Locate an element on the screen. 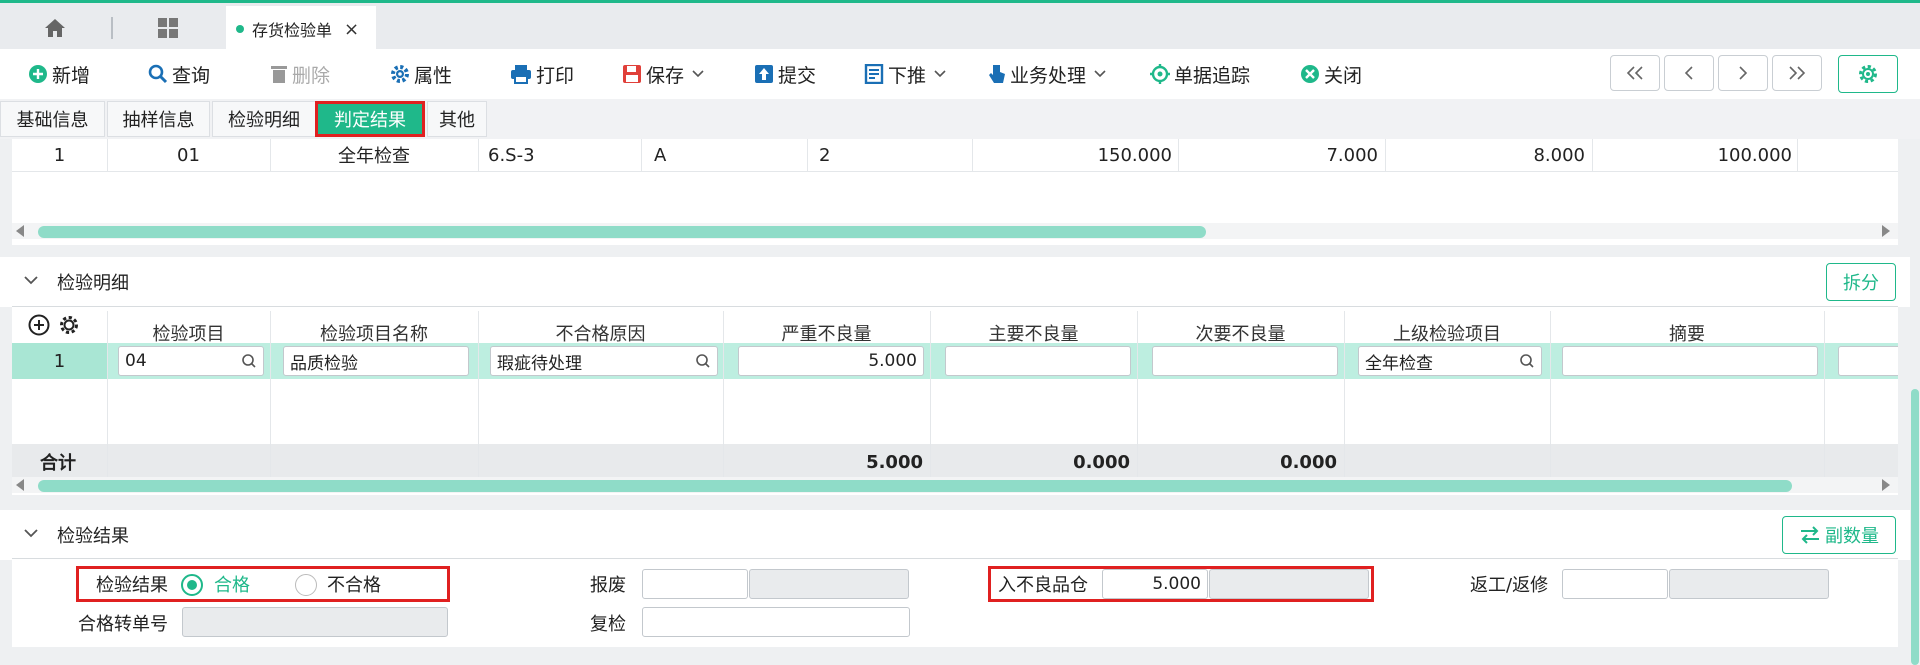  inspection-item-input: 04 is located at coordinates (191, 361).